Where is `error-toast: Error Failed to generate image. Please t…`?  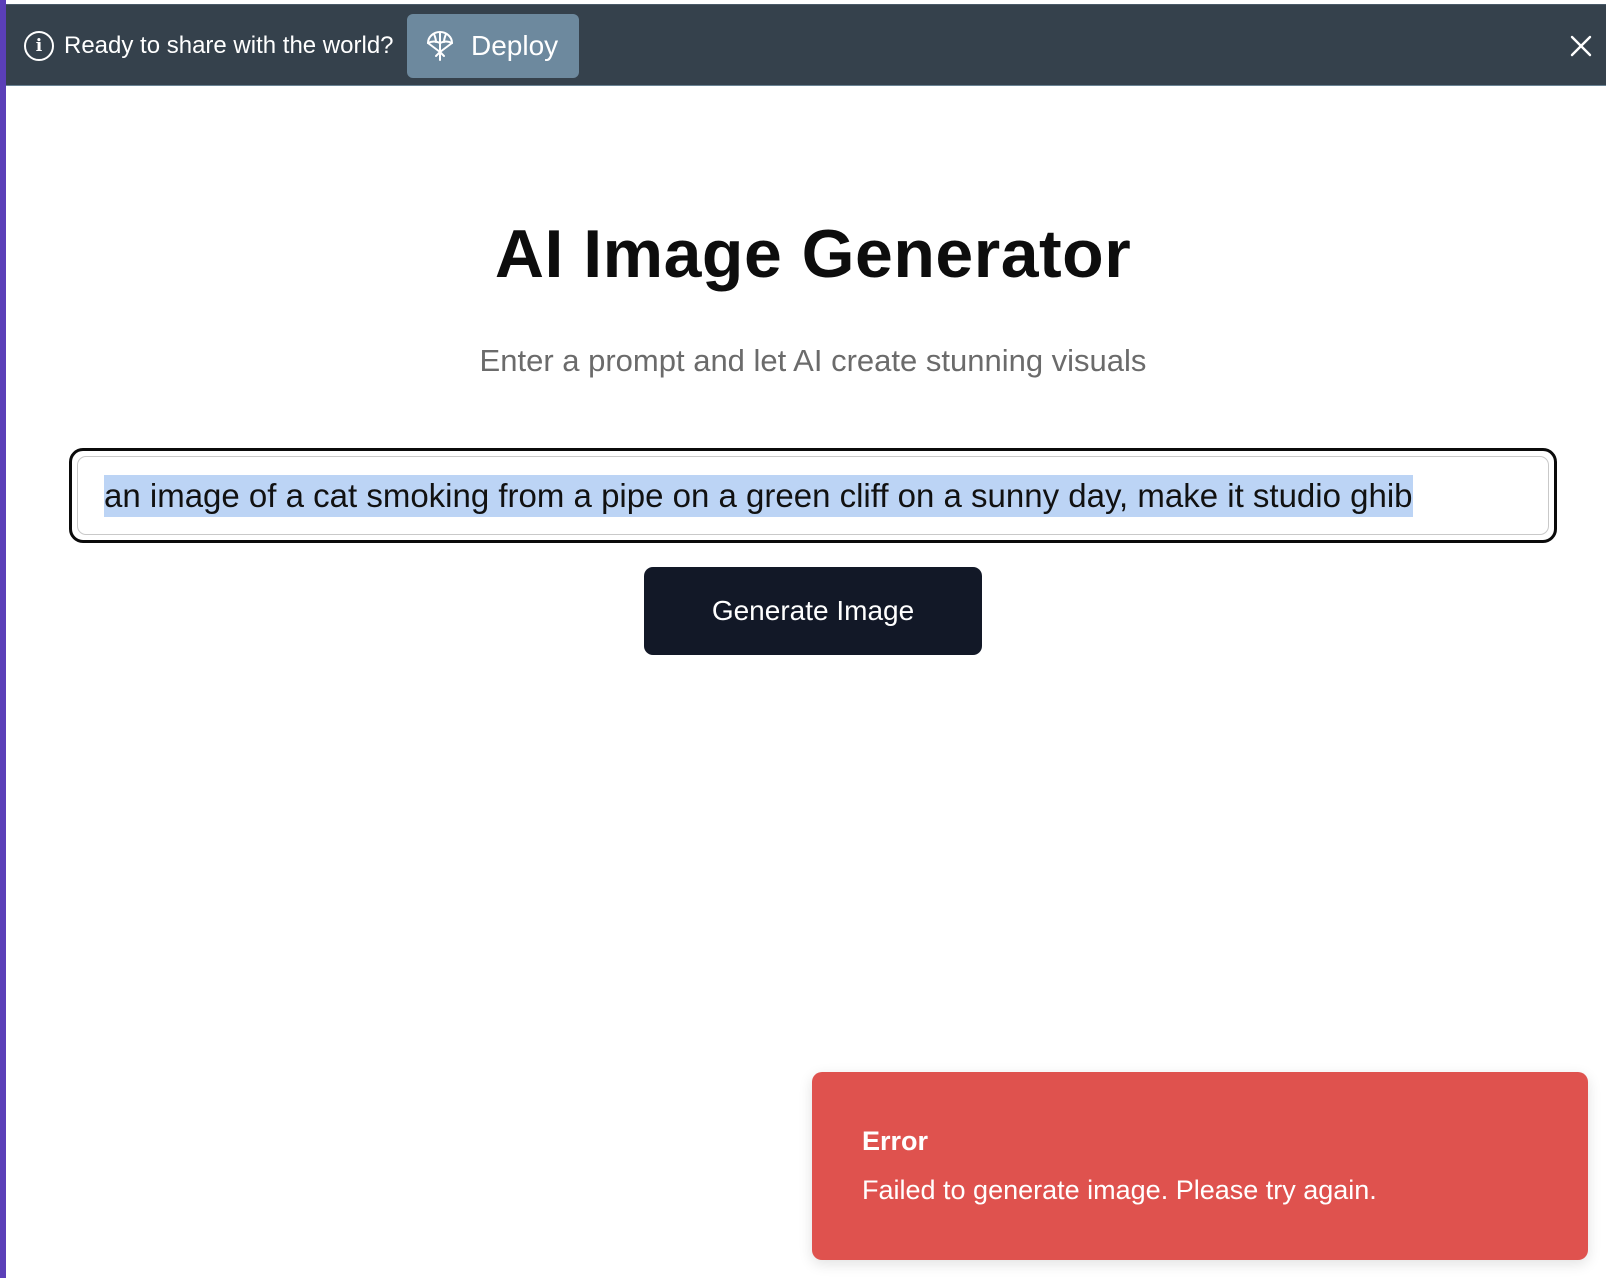
error-toast: Error Failed to generate image. Please t… is located at coordinates (1200, 1166).